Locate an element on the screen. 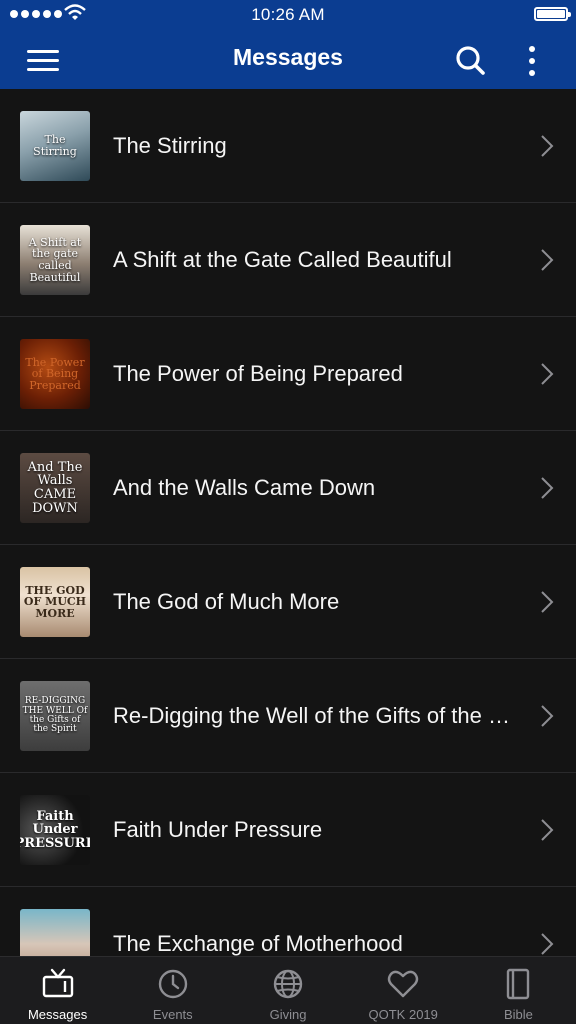  message-thumbnail: The Stirring is located at coordinates (55, 146).